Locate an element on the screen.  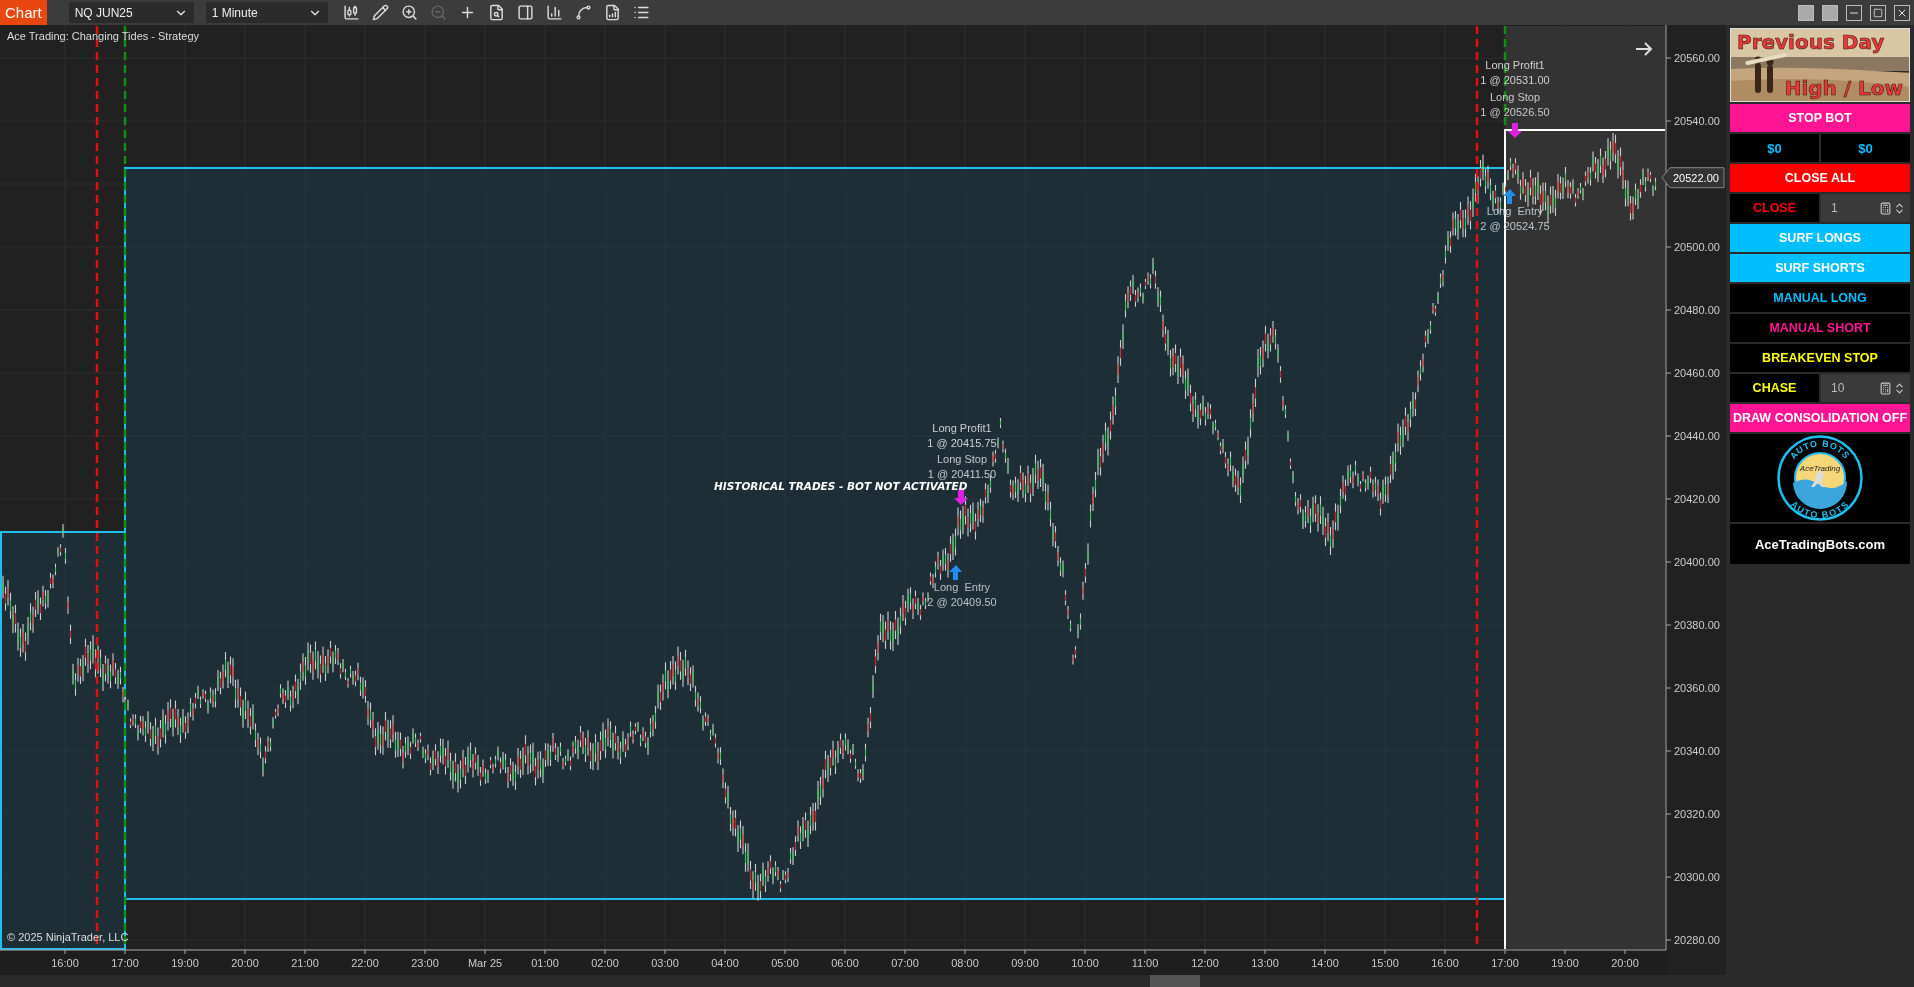
right-arrow-icon is located at coordinates (1644, 49).